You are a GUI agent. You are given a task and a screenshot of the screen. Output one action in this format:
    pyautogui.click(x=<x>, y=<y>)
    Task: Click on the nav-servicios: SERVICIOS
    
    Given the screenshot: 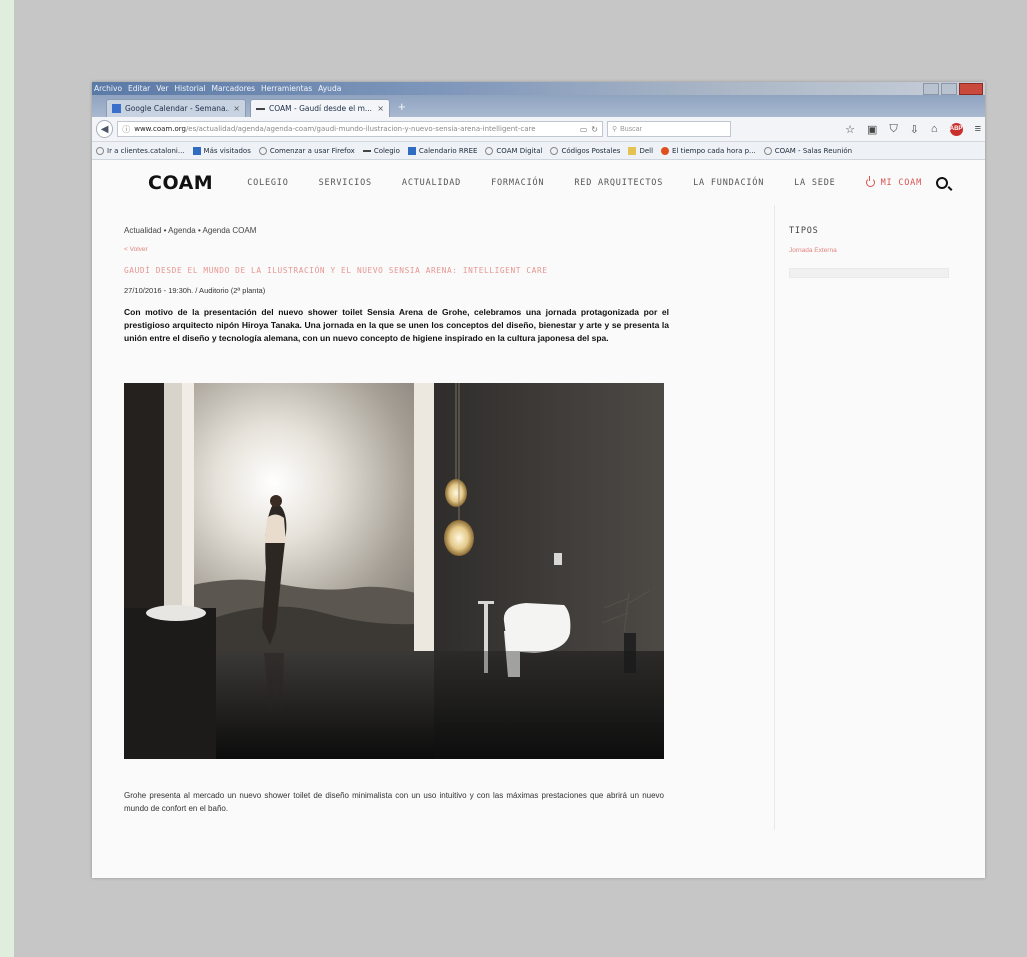 What is the action you would take?
    pyautogui.click(x=345, y=183)
    